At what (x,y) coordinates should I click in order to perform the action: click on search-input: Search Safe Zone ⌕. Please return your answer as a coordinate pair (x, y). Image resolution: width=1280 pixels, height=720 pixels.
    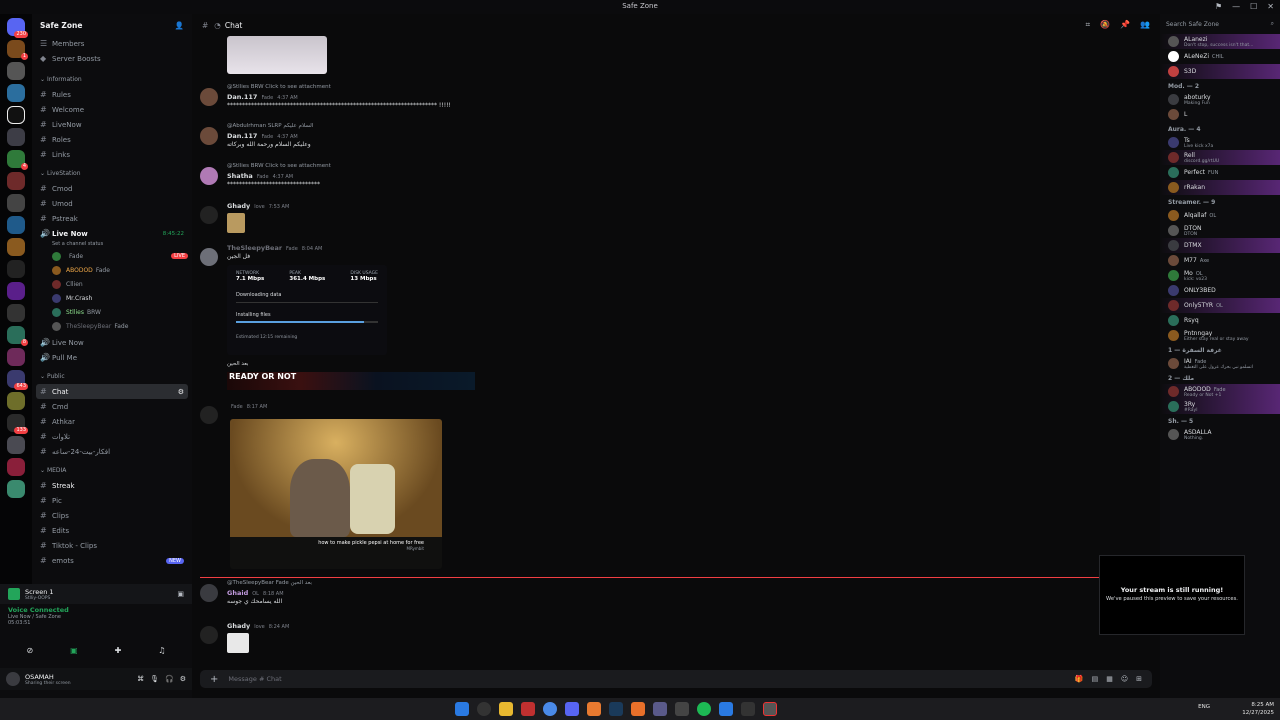
    Looking at the image, I should click on (1220, 24).